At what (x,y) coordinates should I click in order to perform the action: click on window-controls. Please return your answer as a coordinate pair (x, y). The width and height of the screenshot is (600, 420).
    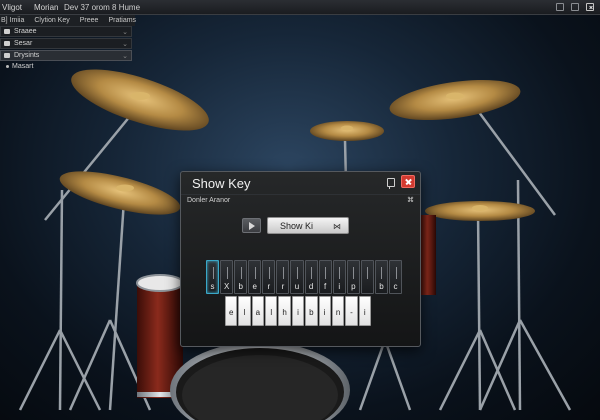
    Looking at the image, I should click on (575, 7).